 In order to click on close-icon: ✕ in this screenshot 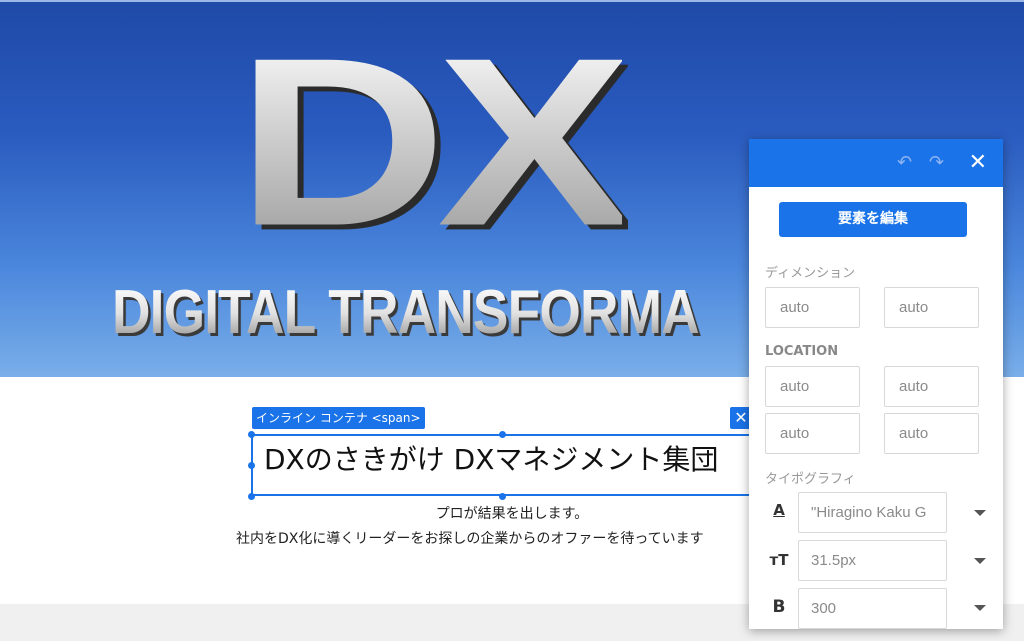, I will do `click(978, 163)`.